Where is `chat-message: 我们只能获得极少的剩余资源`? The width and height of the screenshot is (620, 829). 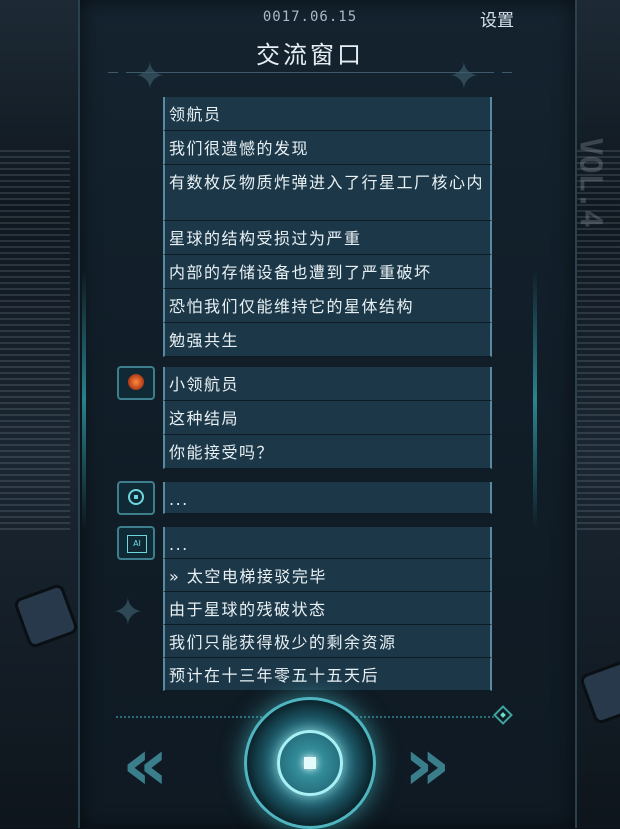
chat-message: 我们只能获得极少的剩余资源 is located at coordinates (327, 641).